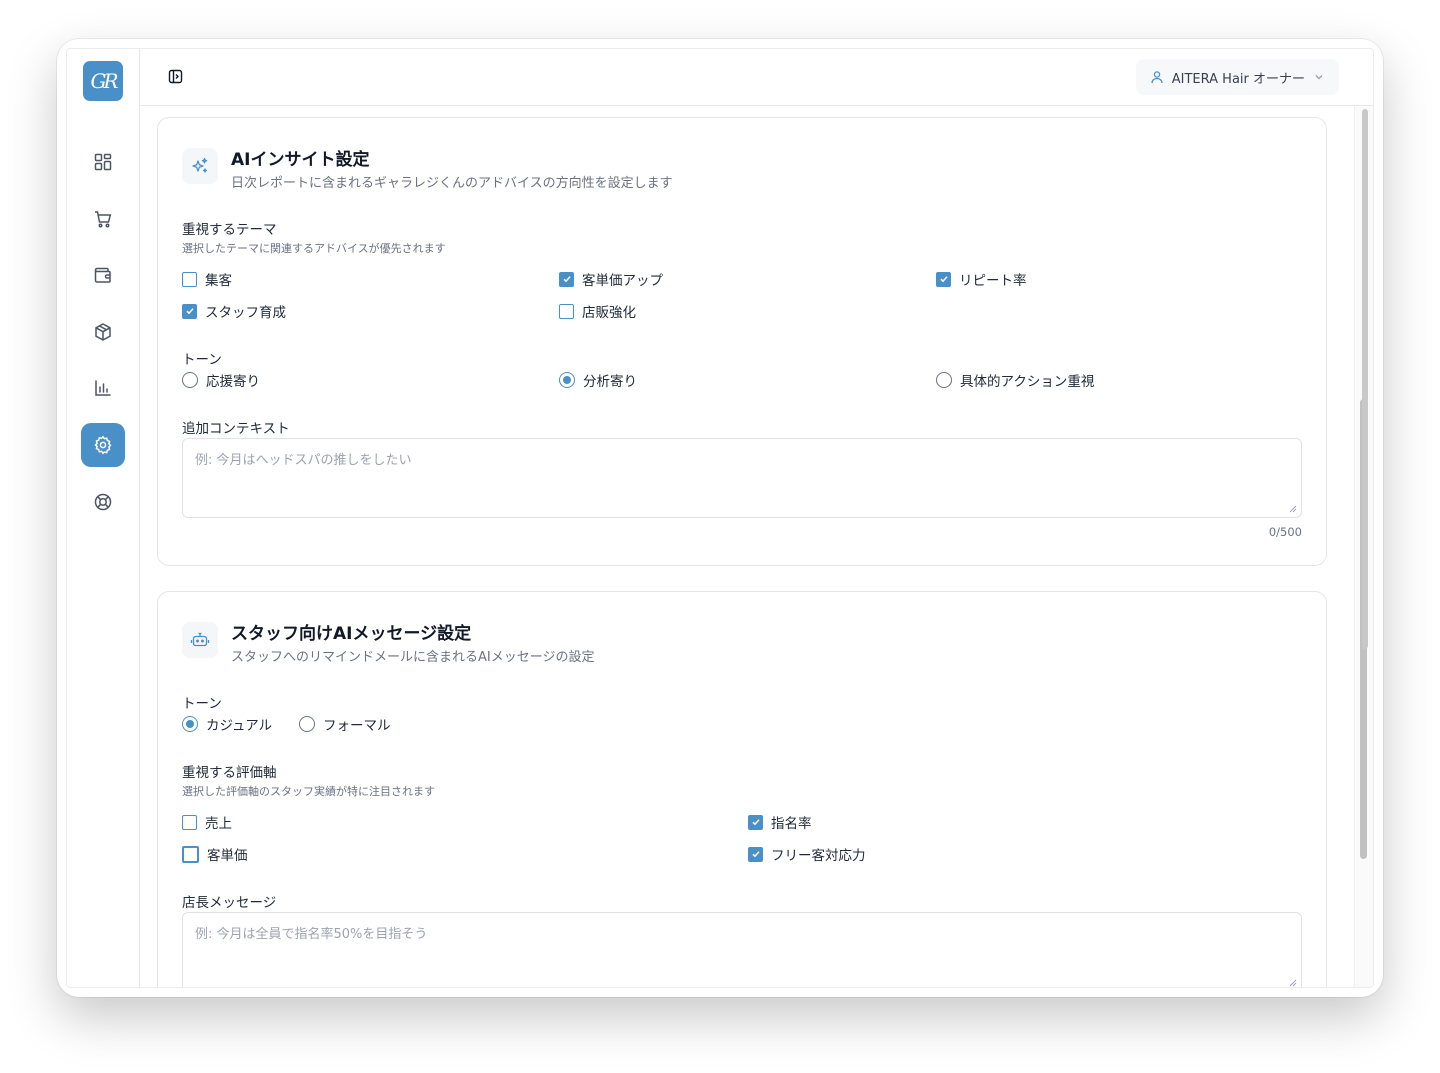 The width and height of the screenshot is (1440, 1073). What do you see at coordinates (233, 382) in the screenshot?
I see `radio-label: 応援寄り` at bounding box center [233, 382].